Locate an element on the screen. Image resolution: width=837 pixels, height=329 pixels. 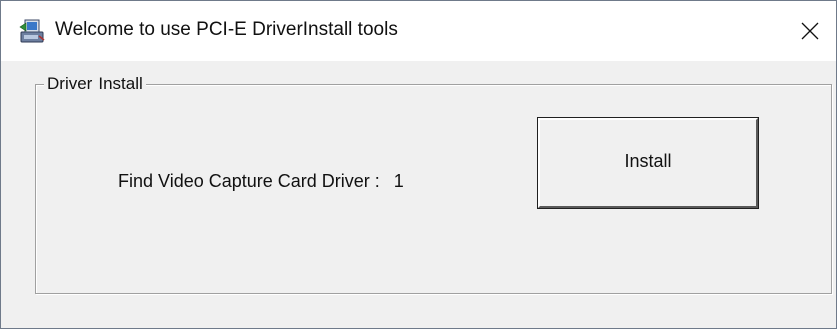
driver-count-label: Find Video Capture Card Driver : is located at coordinates (249, 181).